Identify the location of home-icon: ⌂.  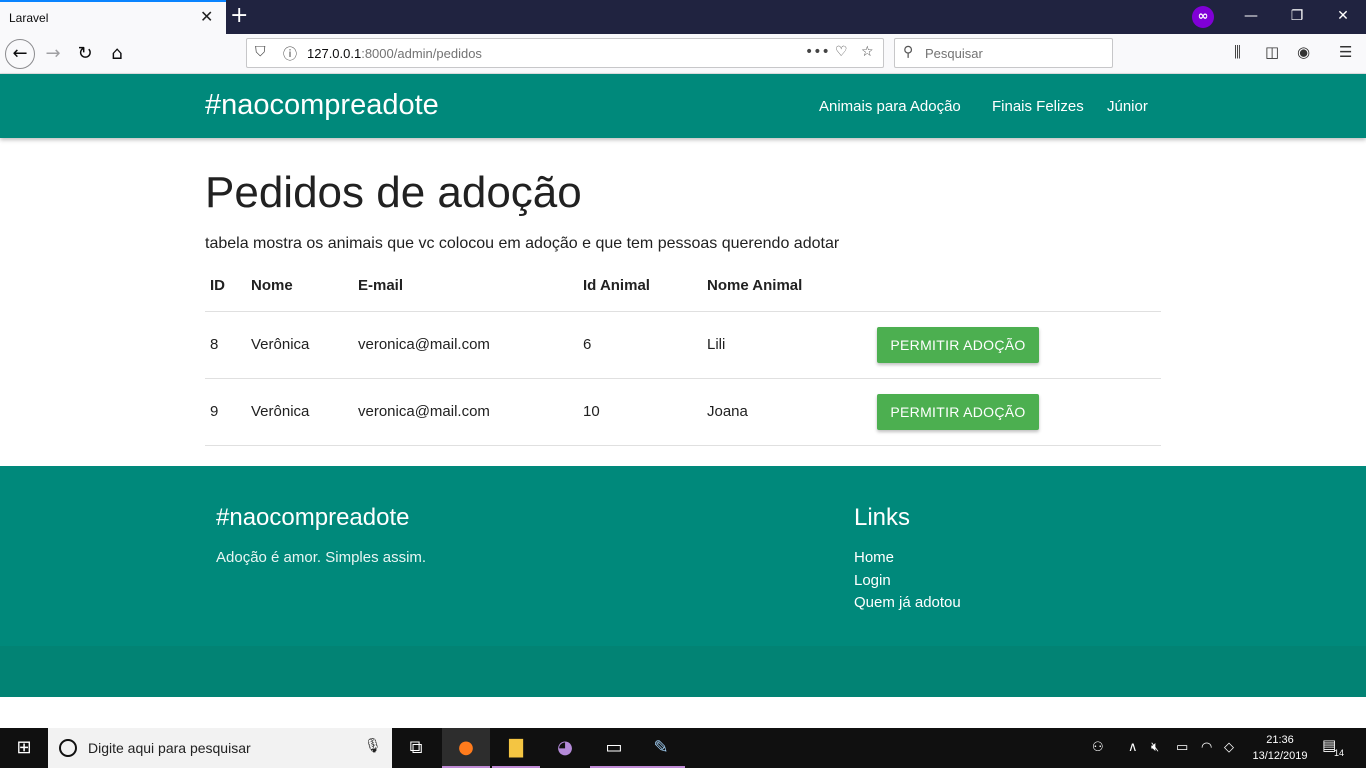
(117, 54).